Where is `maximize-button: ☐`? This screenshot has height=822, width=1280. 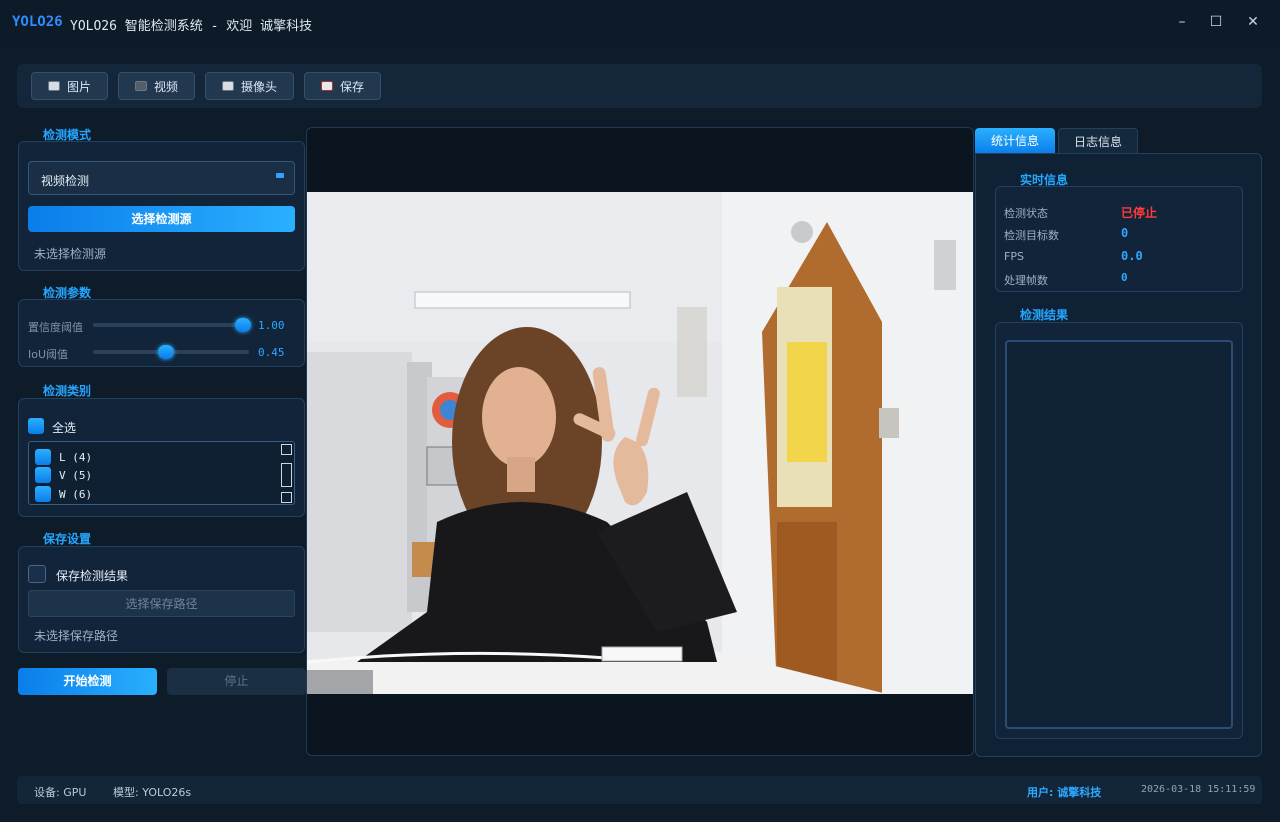
maximize-button: ☐ is located at coordinates (1216, 22).